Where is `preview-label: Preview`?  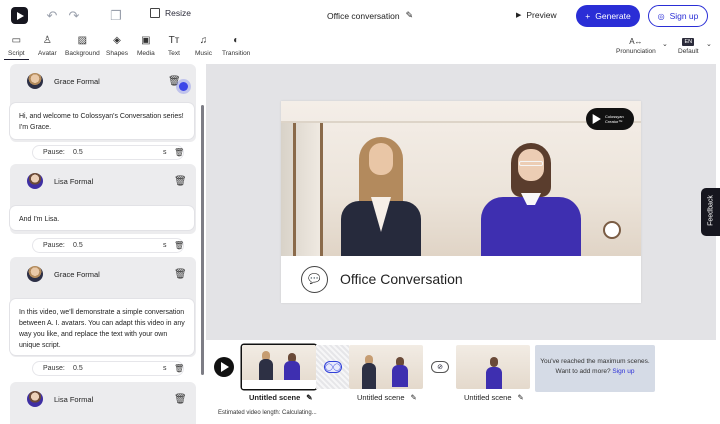 preview-label: Preview is located at coordinates (541, 15).